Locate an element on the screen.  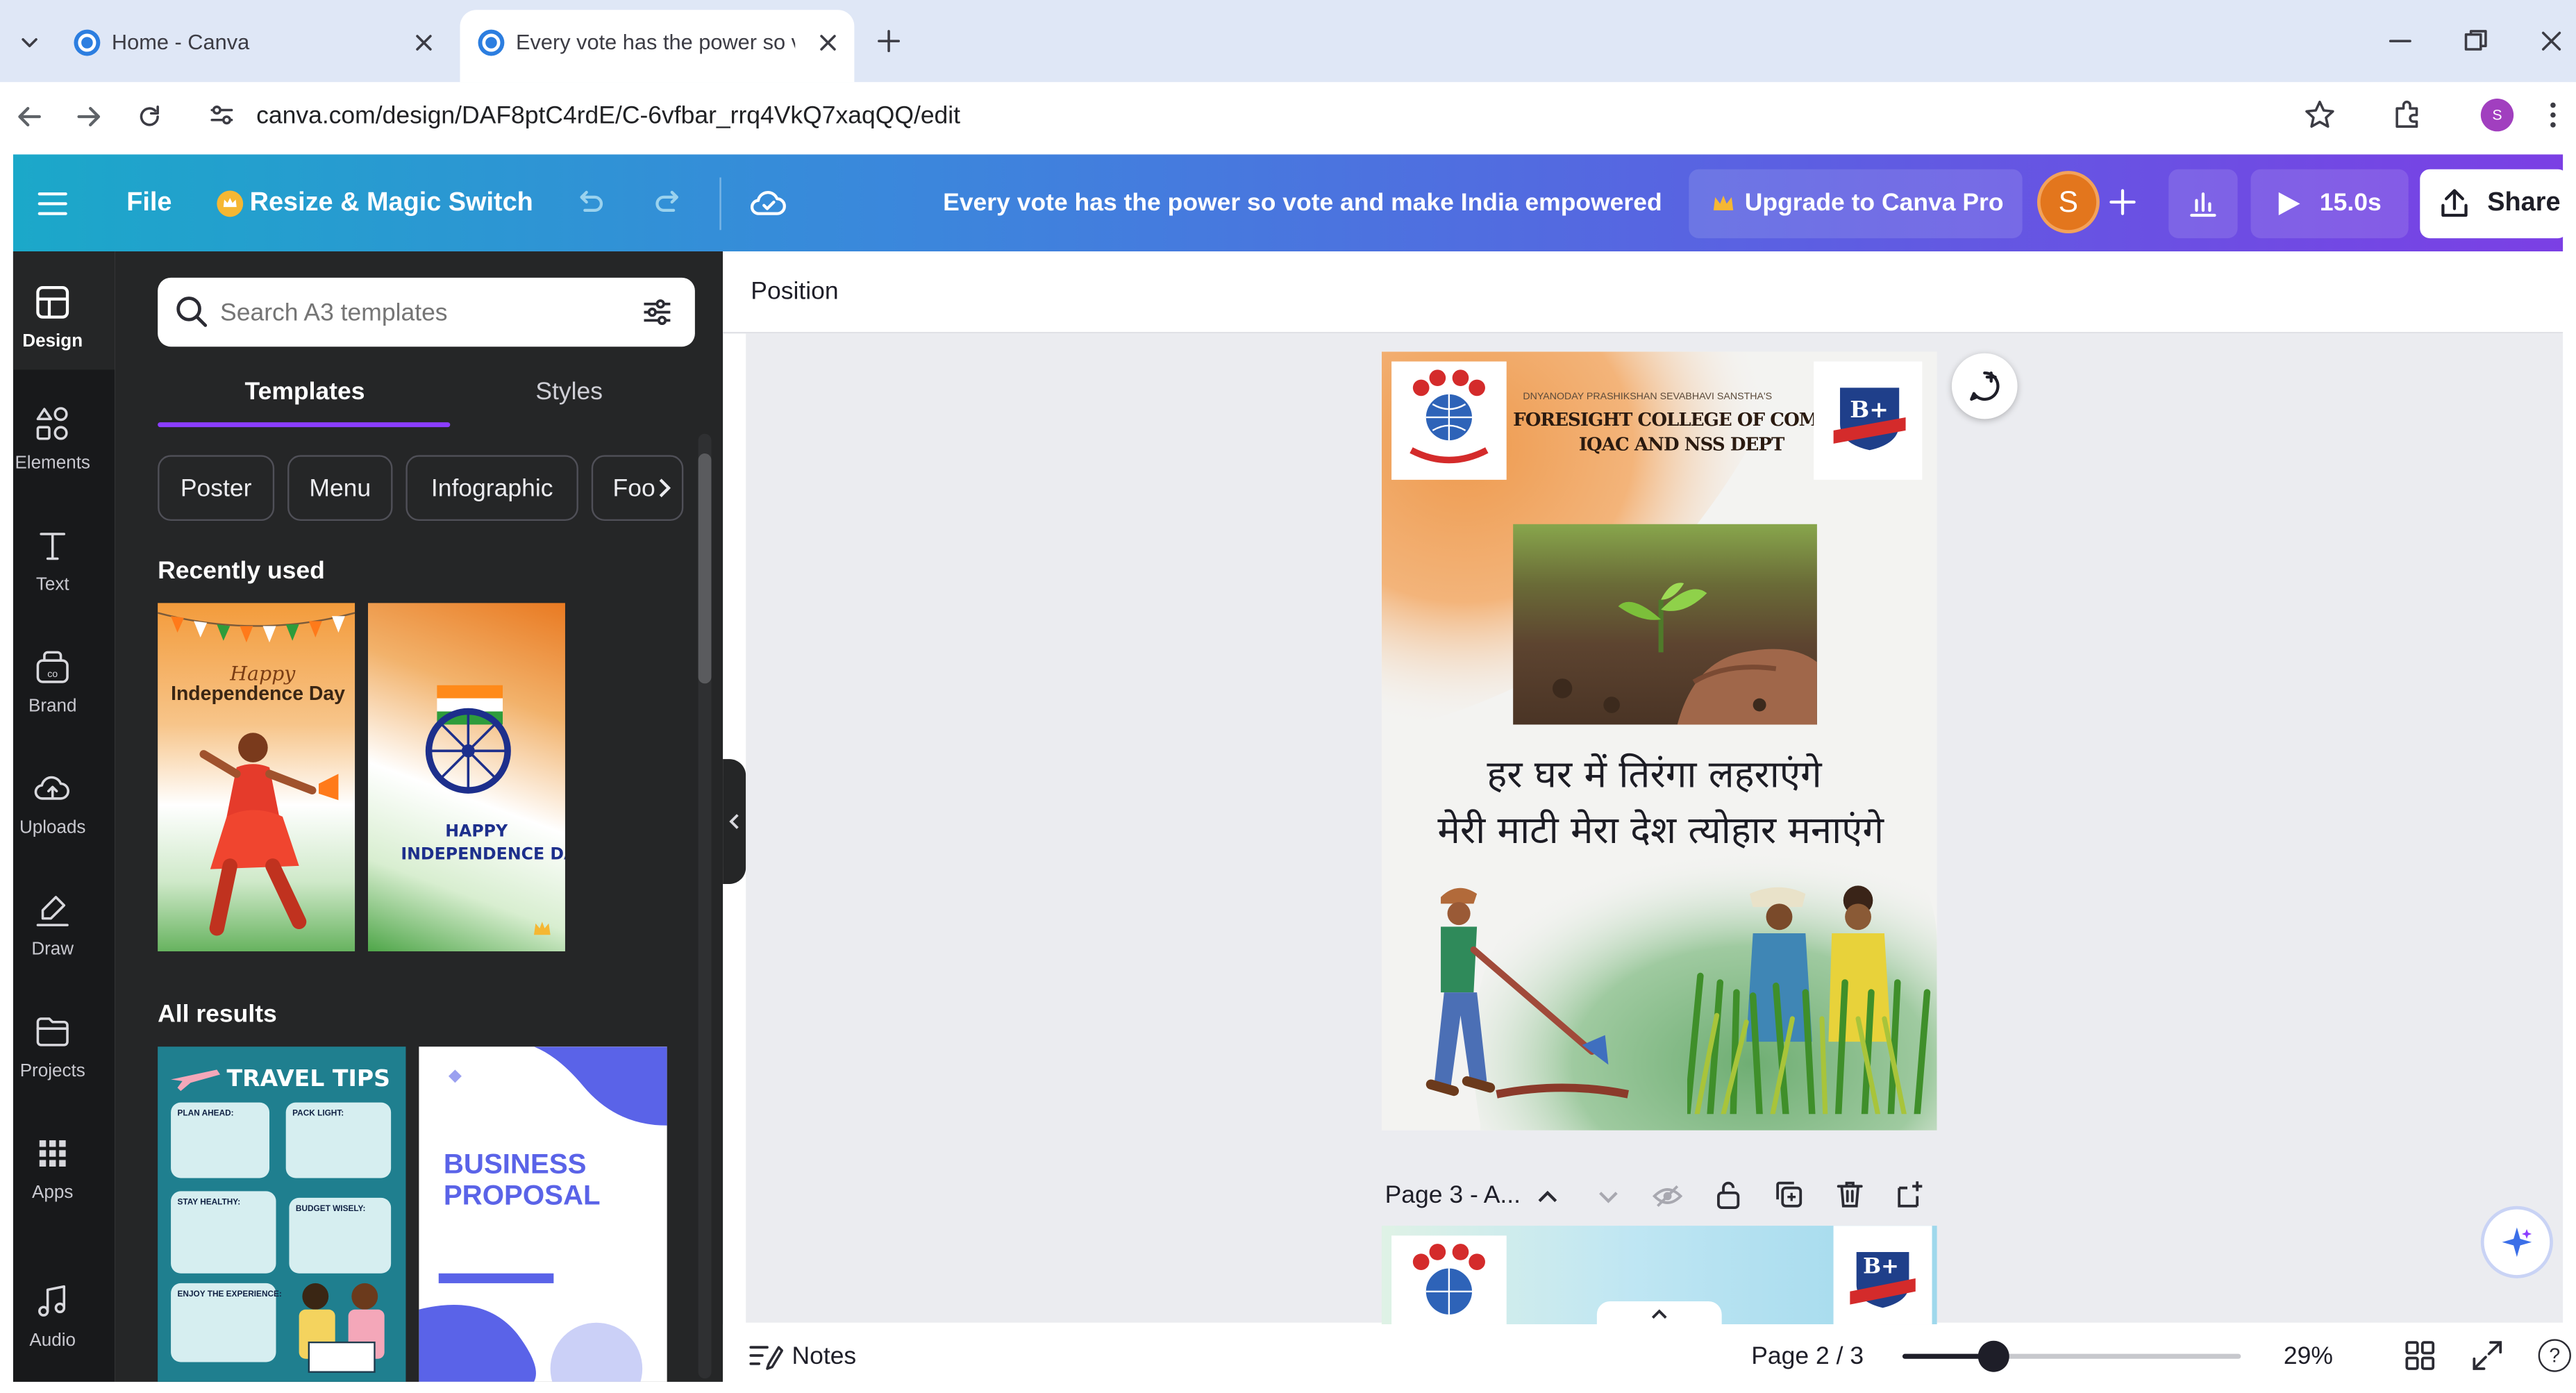
result-title: TRAVEL TIPS is located at coordinates (308, 1079).